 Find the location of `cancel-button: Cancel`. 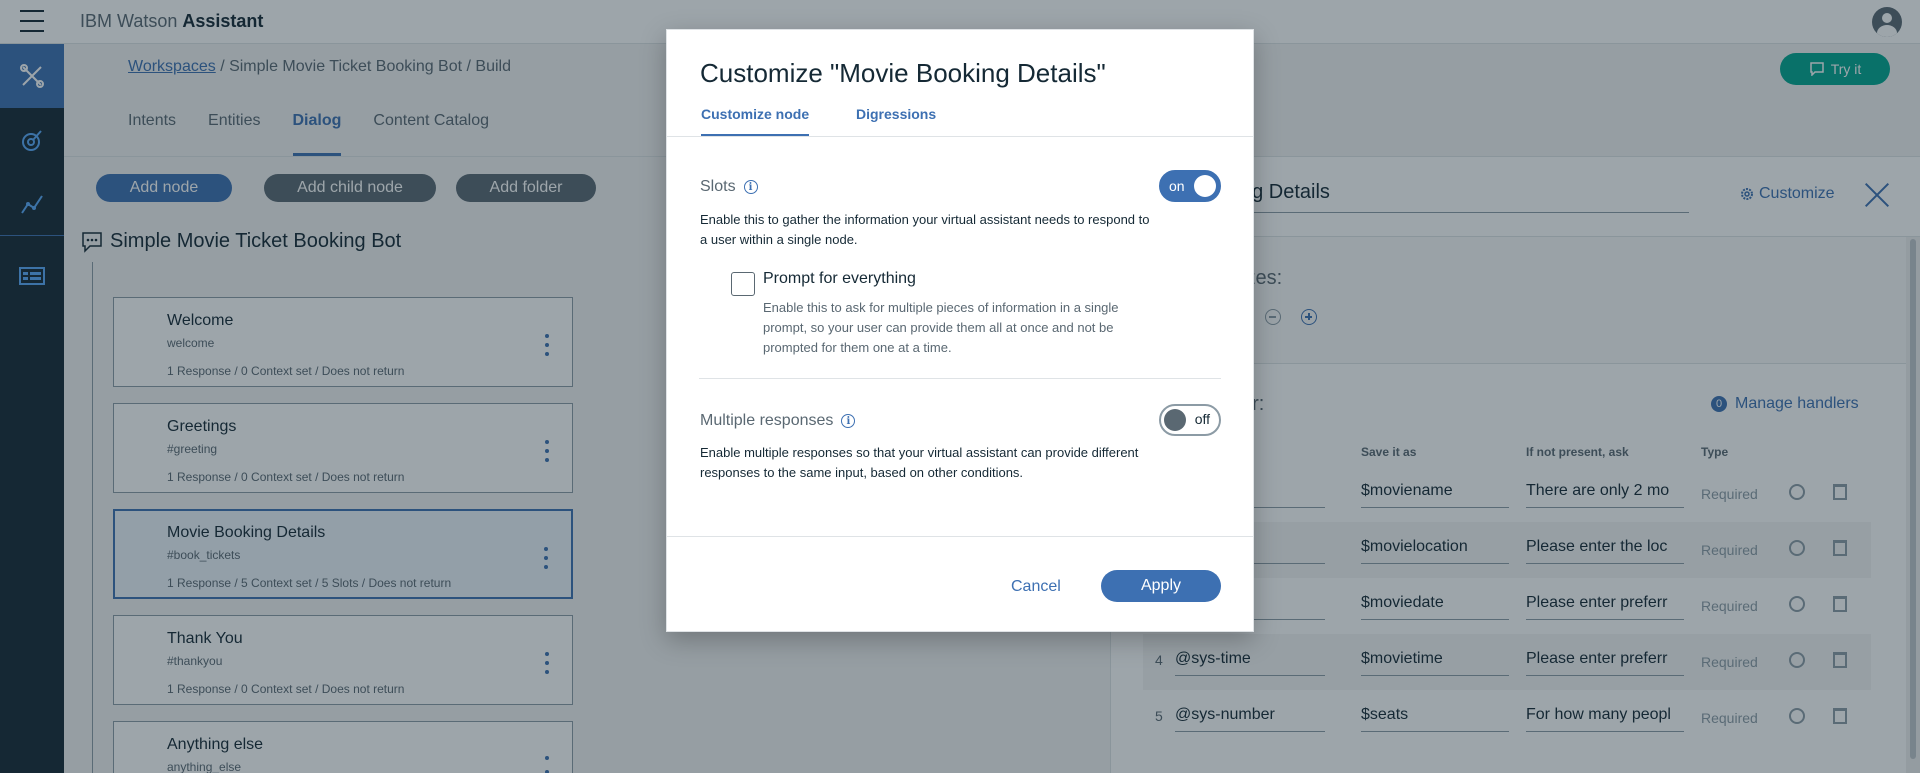

cancel-button: Cancel is located at coordinates (1036, 588).